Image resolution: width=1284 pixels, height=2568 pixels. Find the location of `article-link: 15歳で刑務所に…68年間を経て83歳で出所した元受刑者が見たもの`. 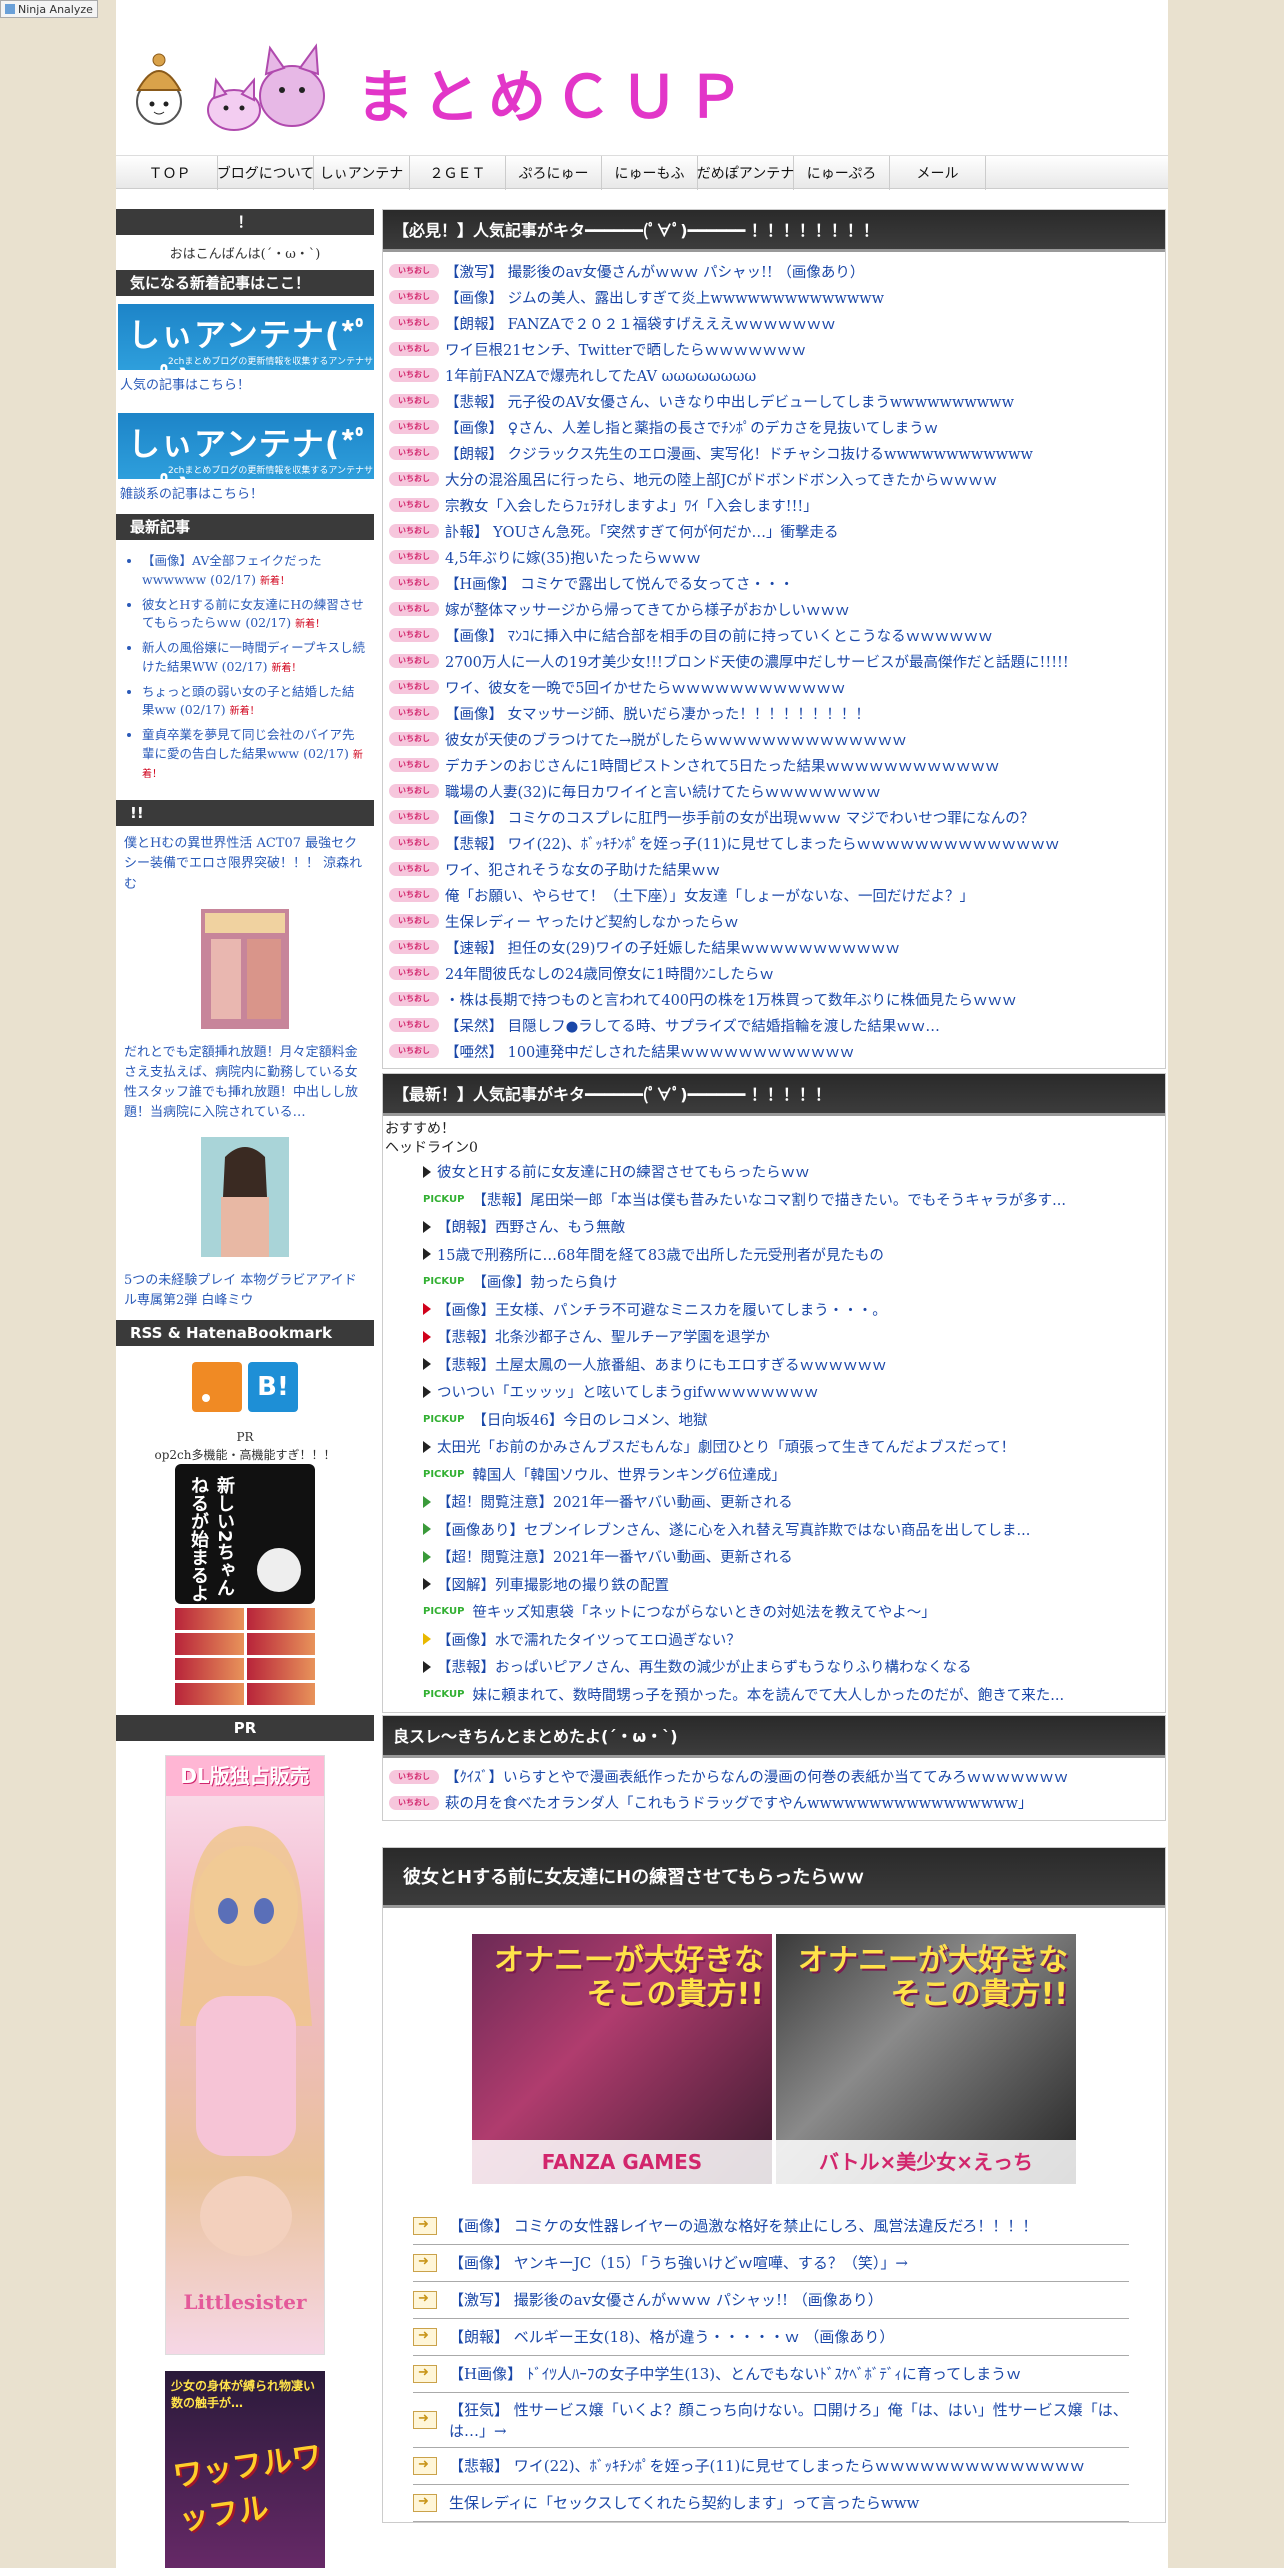

article-link: 15歳で刑務所に…68年間を経て83歳で出所した元受刑者が見たもの is located at coordinates (660, 1254).